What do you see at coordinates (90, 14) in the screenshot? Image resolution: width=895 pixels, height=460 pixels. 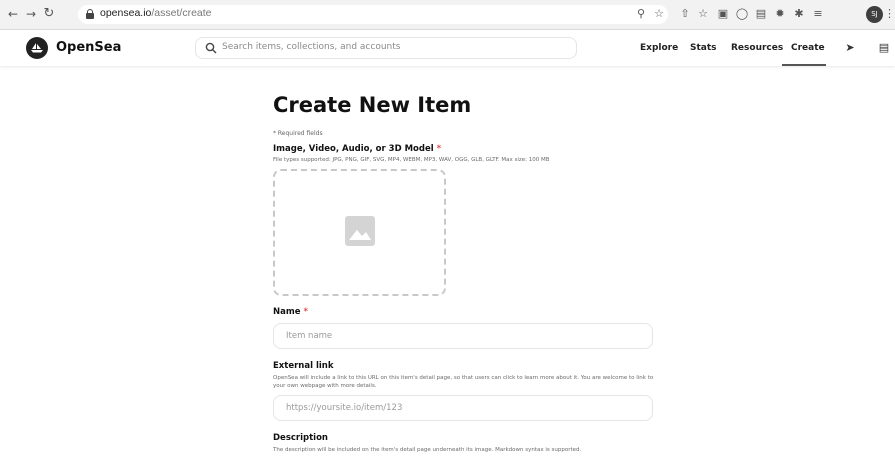 I see `lock-icon` at bounding box center [90, 14].